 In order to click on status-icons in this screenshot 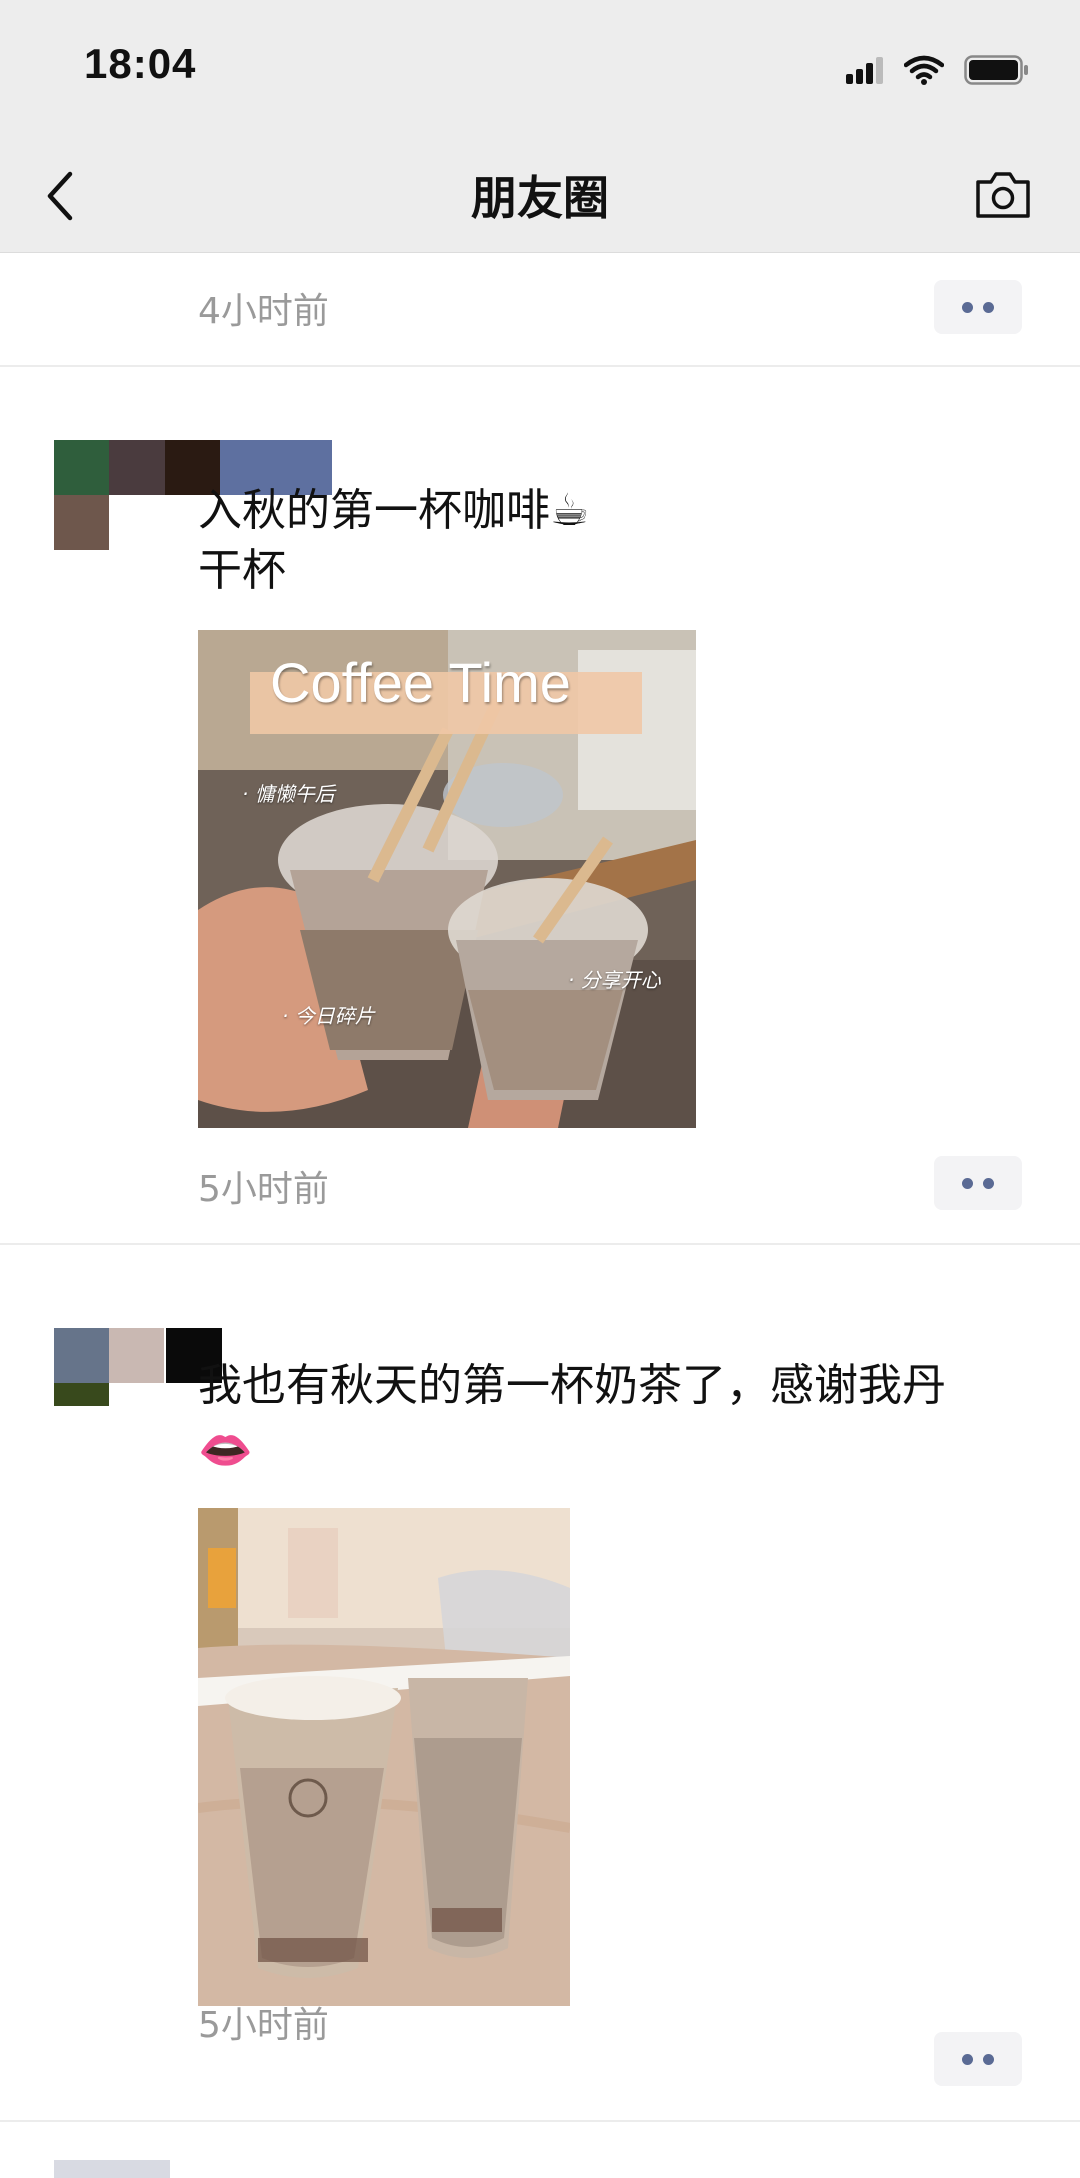, I will do `click(938, 70)`.